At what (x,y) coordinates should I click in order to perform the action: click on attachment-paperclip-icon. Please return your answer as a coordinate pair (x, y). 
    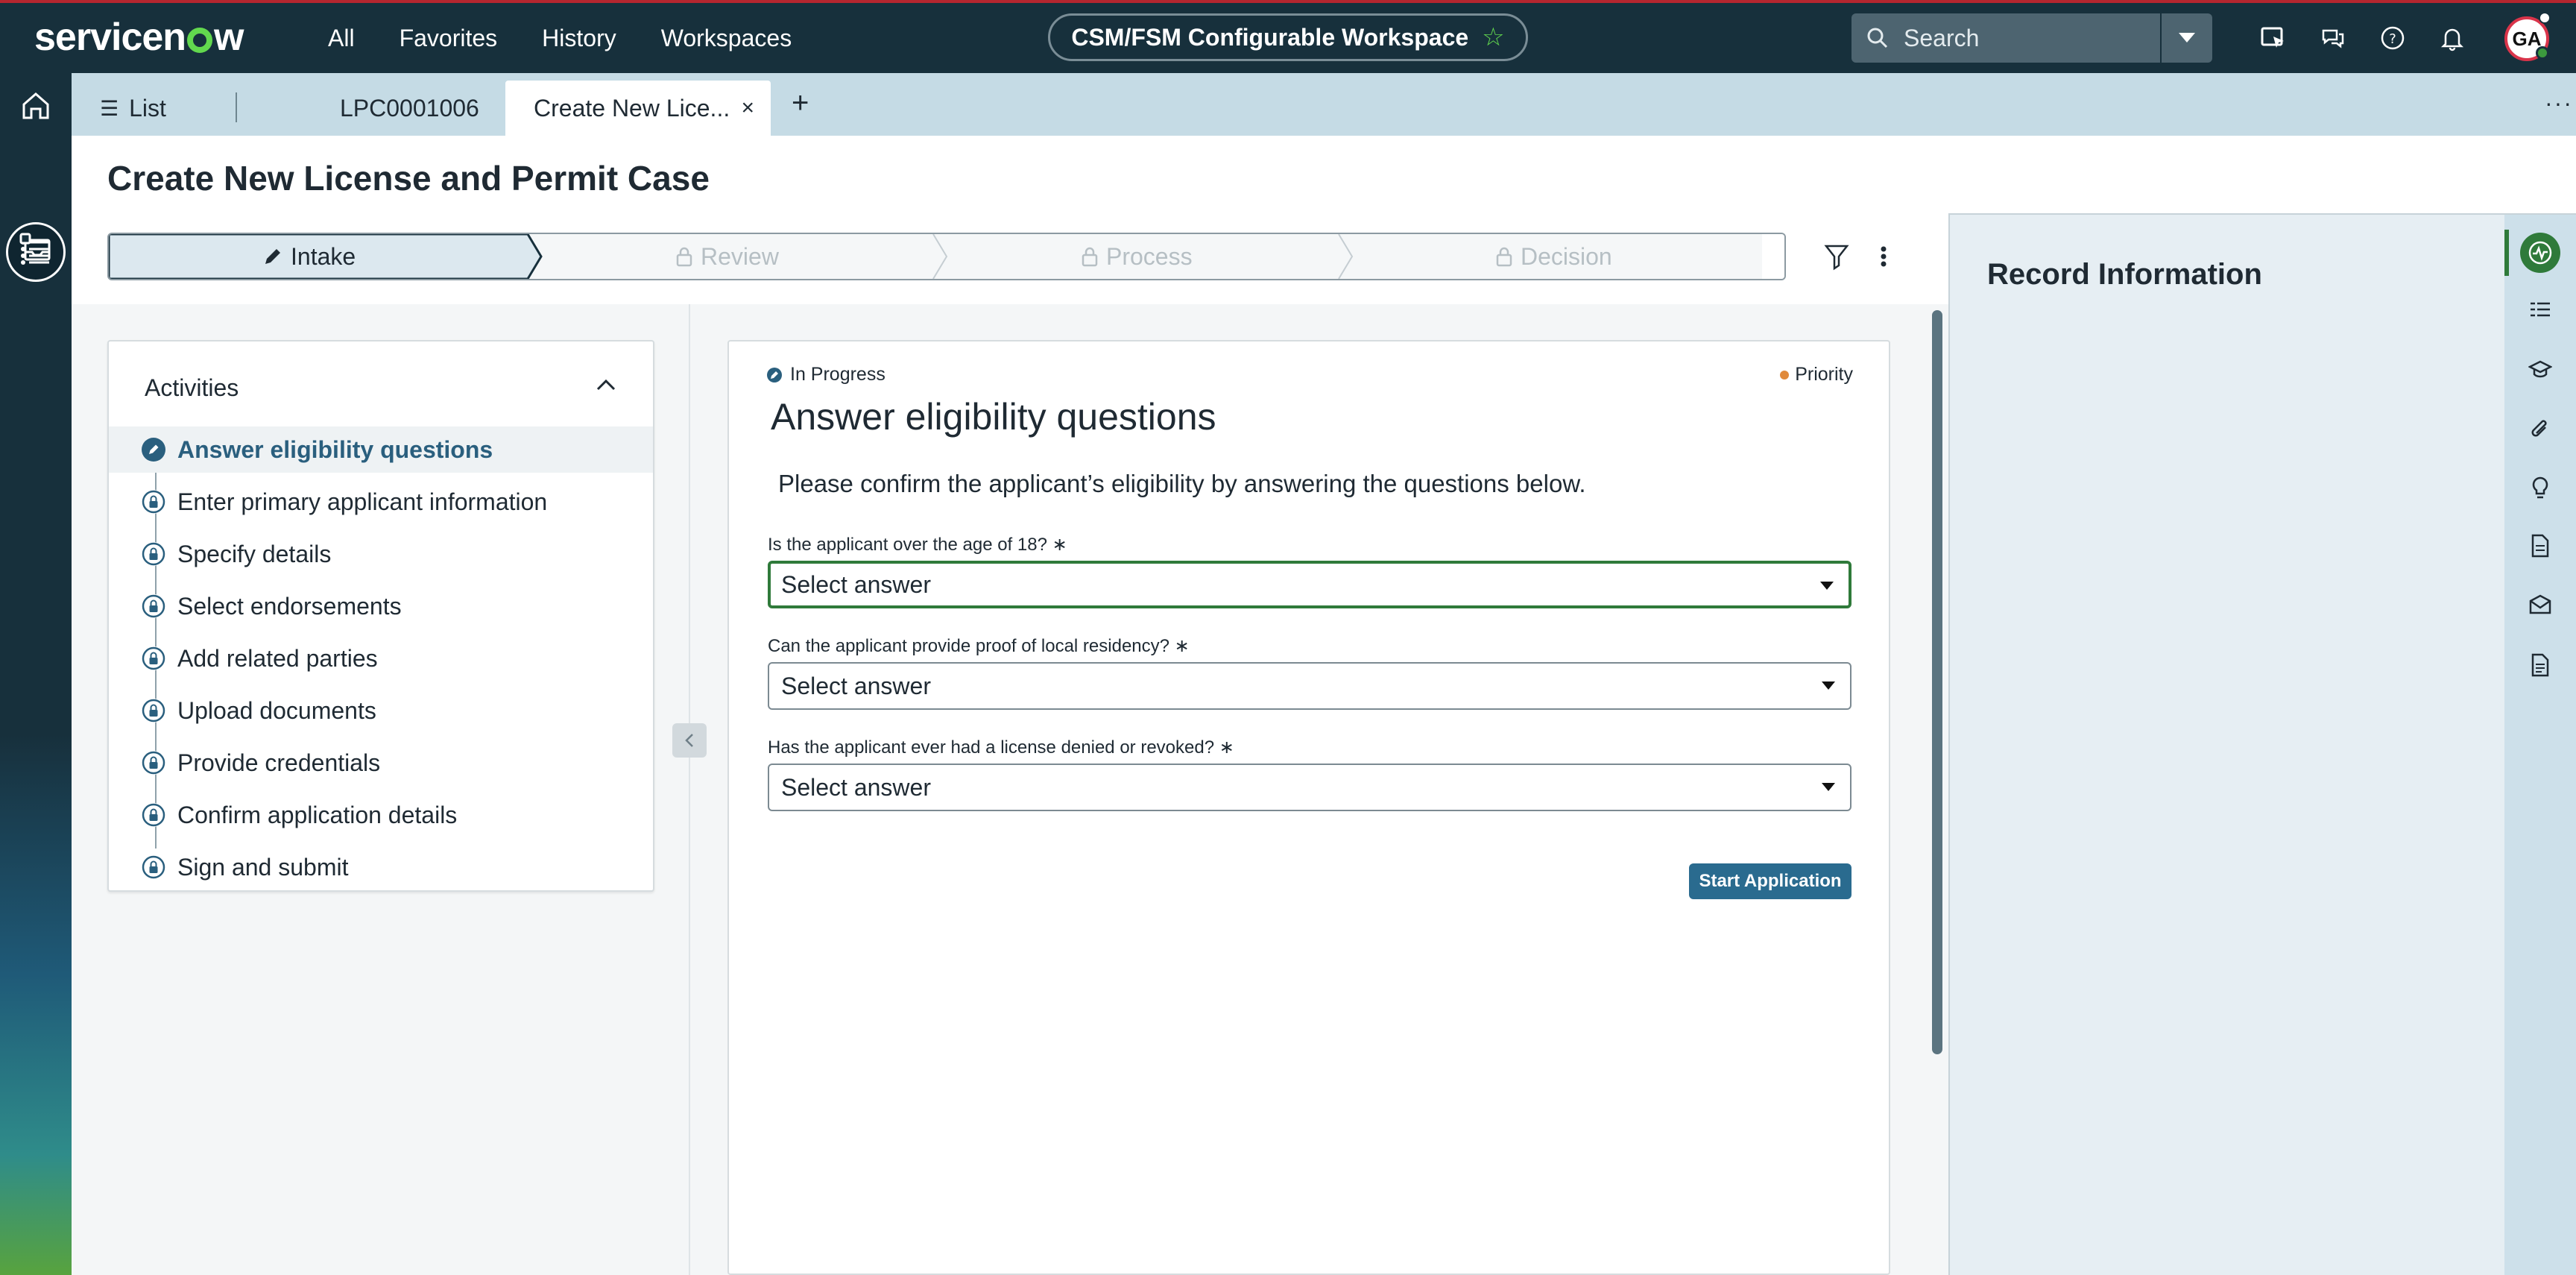
    Looking at the image, I should click on (2540, 429).